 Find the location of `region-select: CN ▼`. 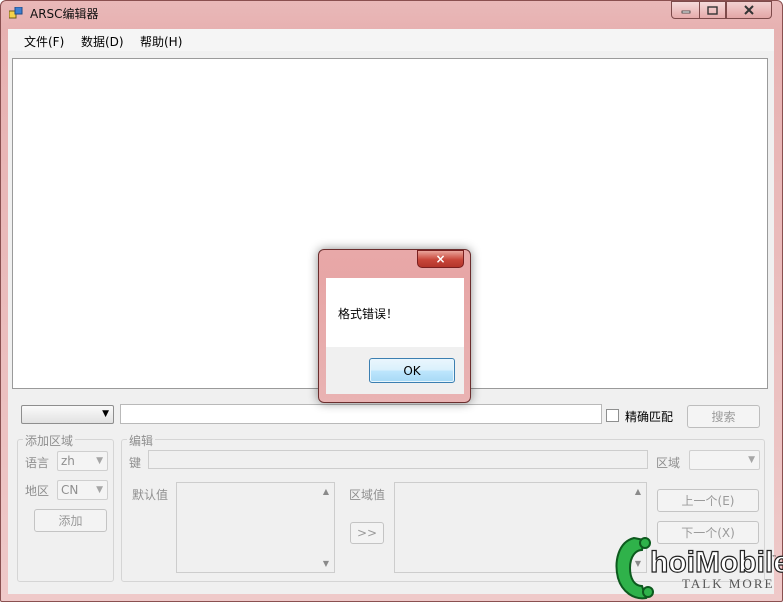

region-select: CN ▼ is located at coordinates (82, 490).